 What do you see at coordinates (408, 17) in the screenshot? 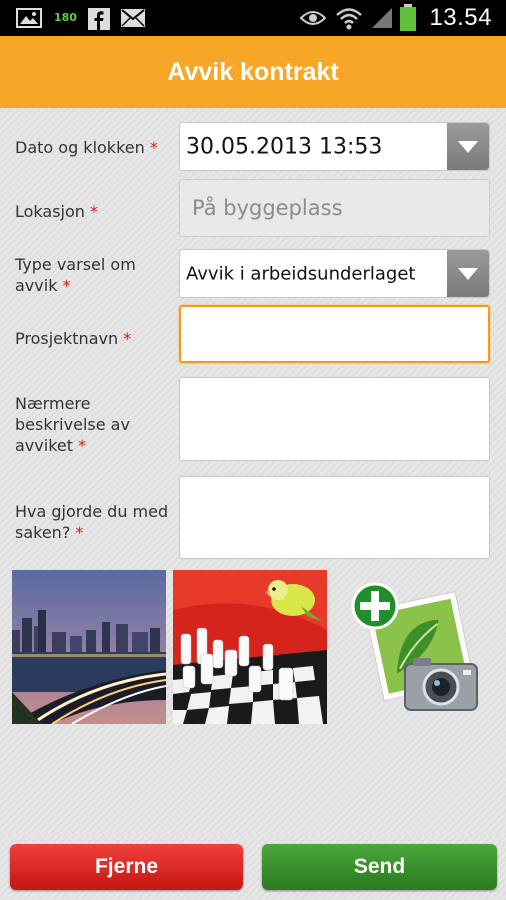
I see `battery-icon` at bounding box center [408, 17].